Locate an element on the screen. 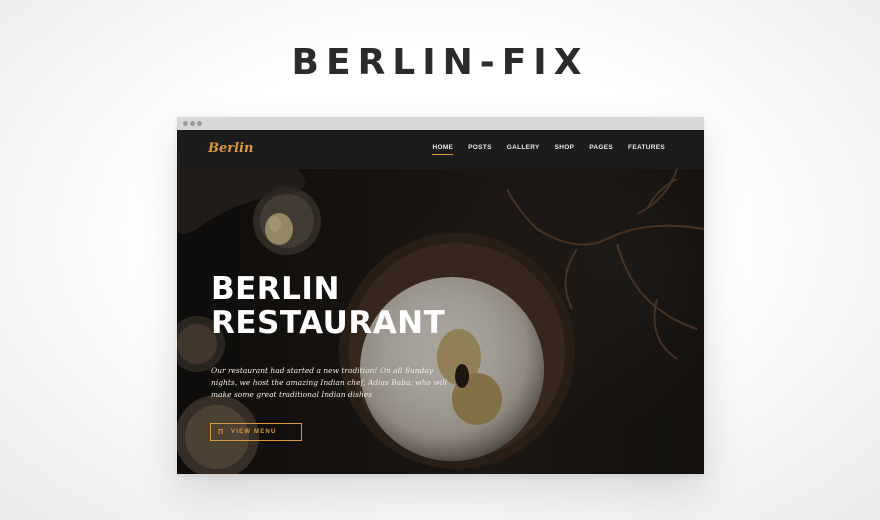 The height and width of the screenshot is (520, 880). hero-title: BERLIN RESTAURANT is located at coordinates (328, 306).